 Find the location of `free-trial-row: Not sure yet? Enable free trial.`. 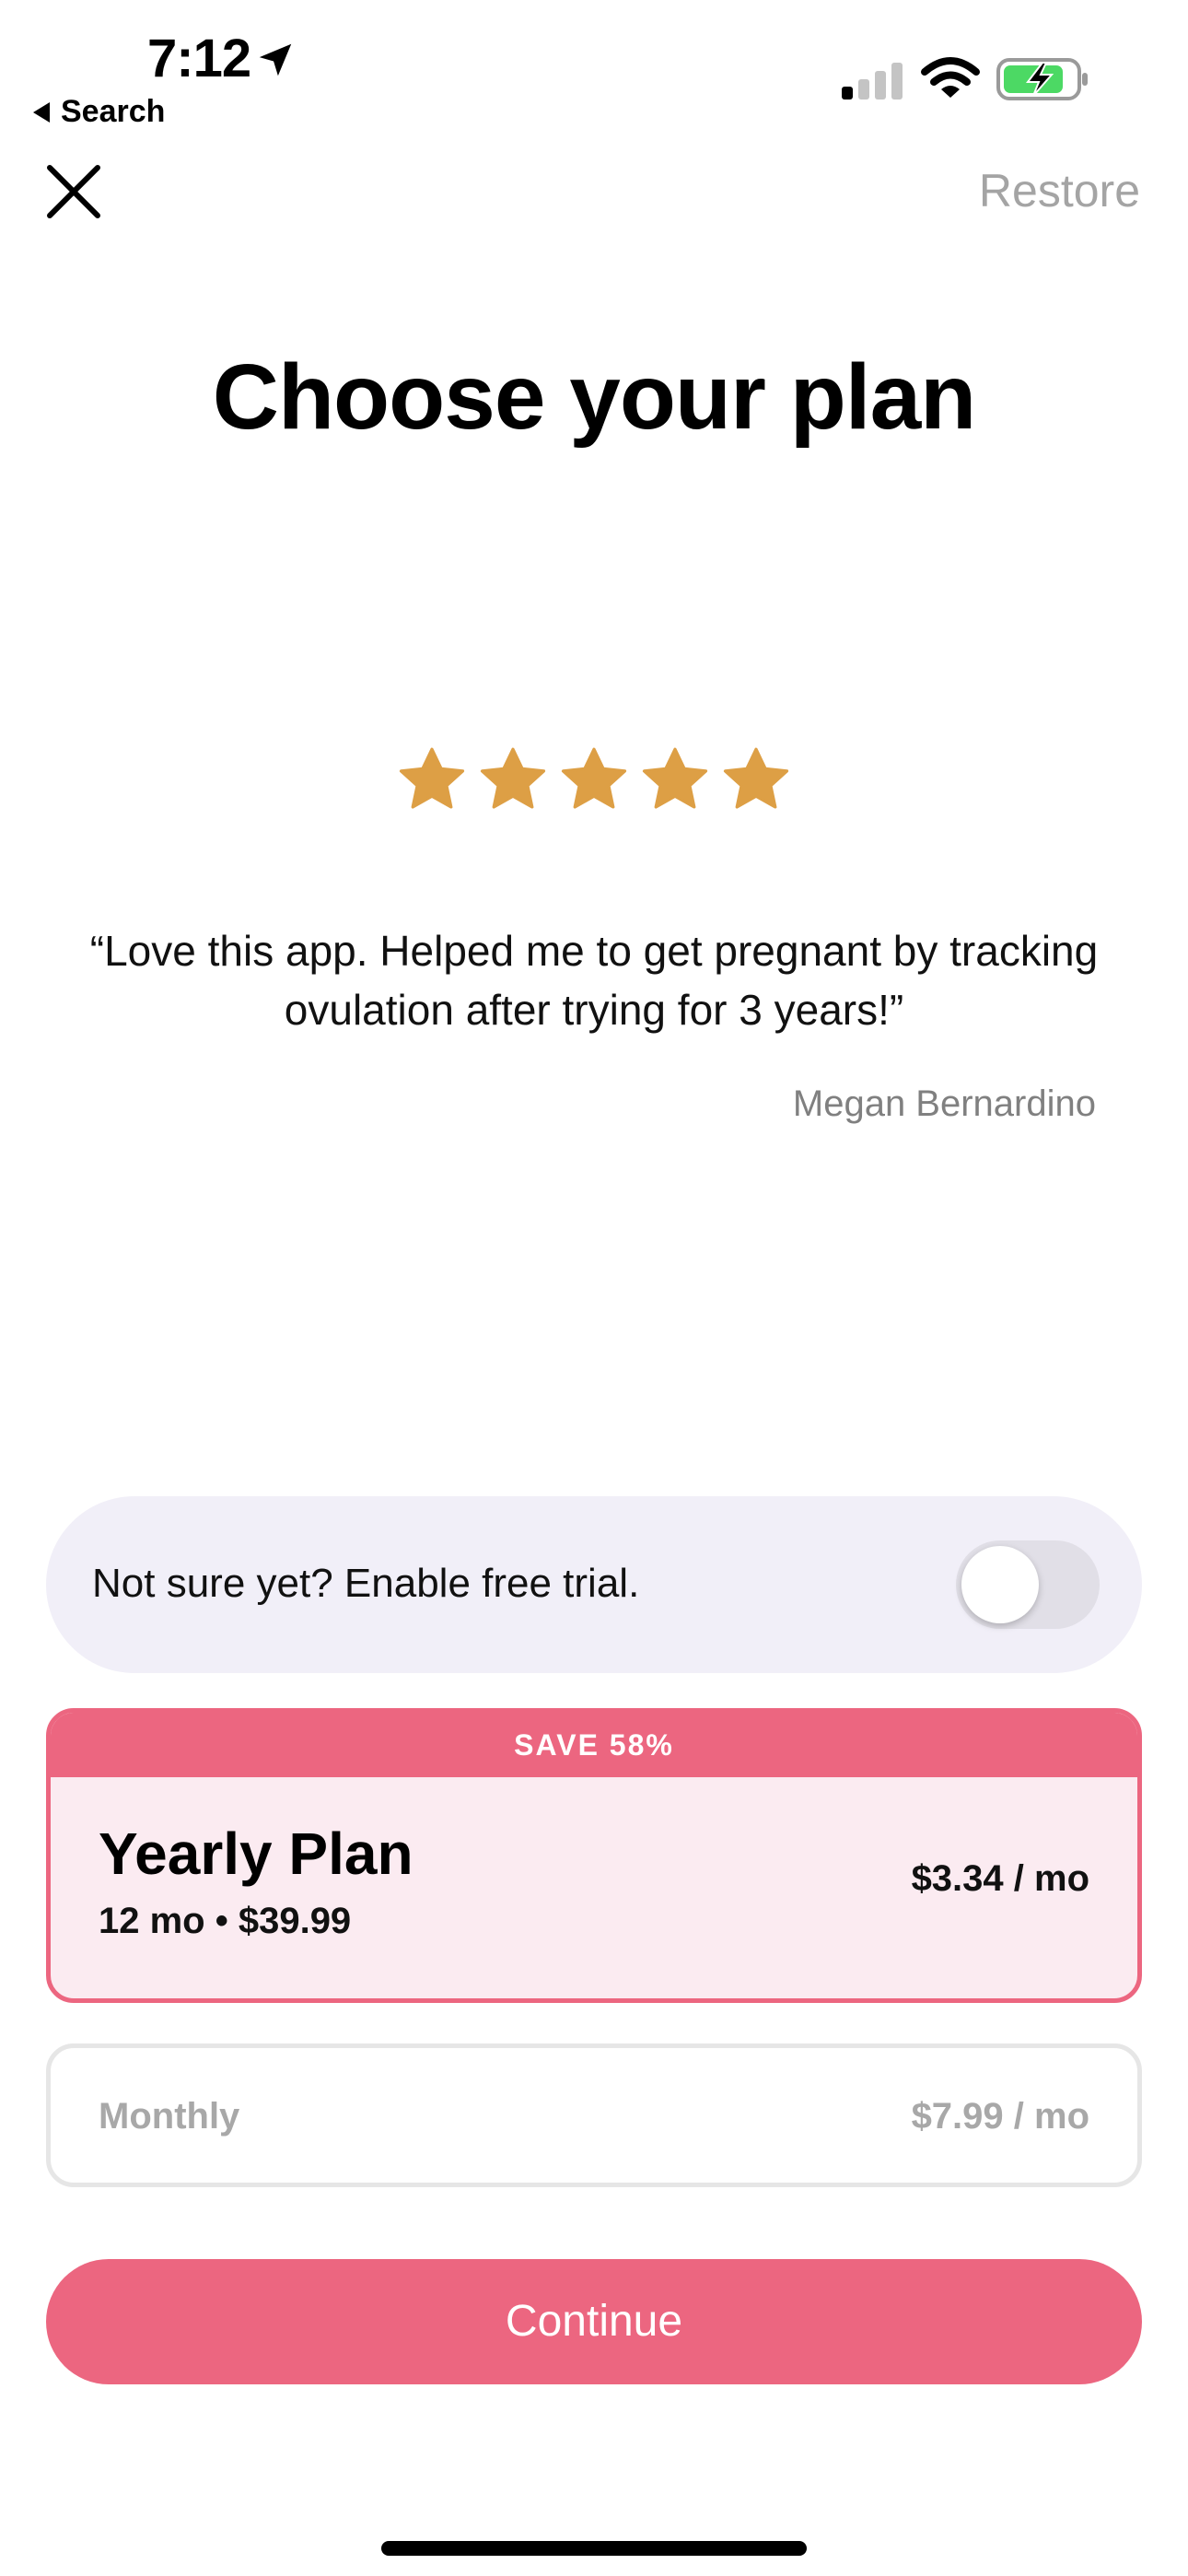

free-trial-row: Not sure yet? Enable free trial. is located at coordinates (594, 1584).